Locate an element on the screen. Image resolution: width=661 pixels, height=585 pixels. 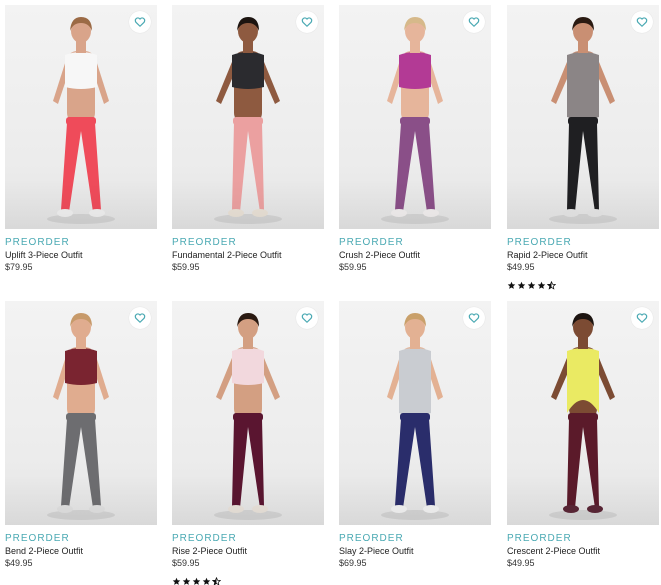
product-name-link: Bend 2-Piece Outfit is located at coordinates (81, 551).